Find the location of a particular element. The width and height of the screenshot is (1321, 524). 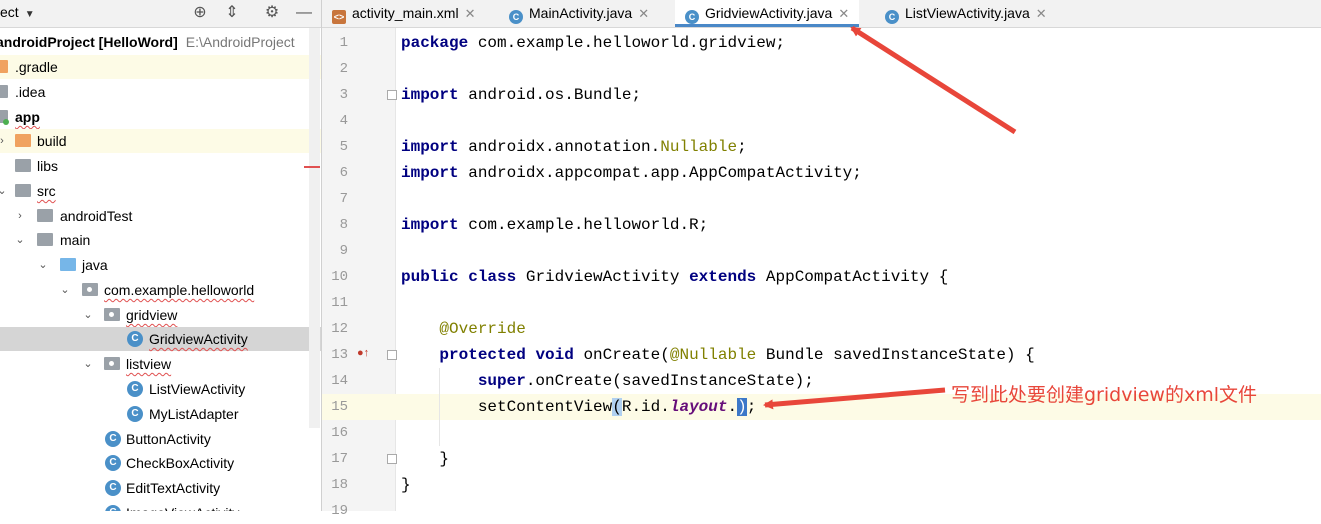

code-line-3: import android.os.Bundle; is located at coordinates (521, 95).